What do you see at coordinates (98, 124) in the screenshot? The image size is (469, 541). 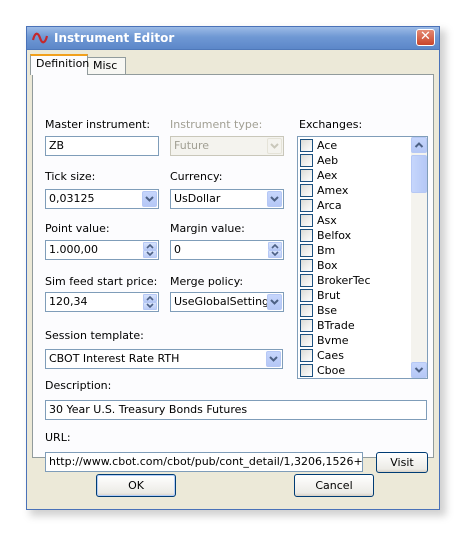 I see `master-instrument-label: Master instrument:` at bounding box center [98, 124].